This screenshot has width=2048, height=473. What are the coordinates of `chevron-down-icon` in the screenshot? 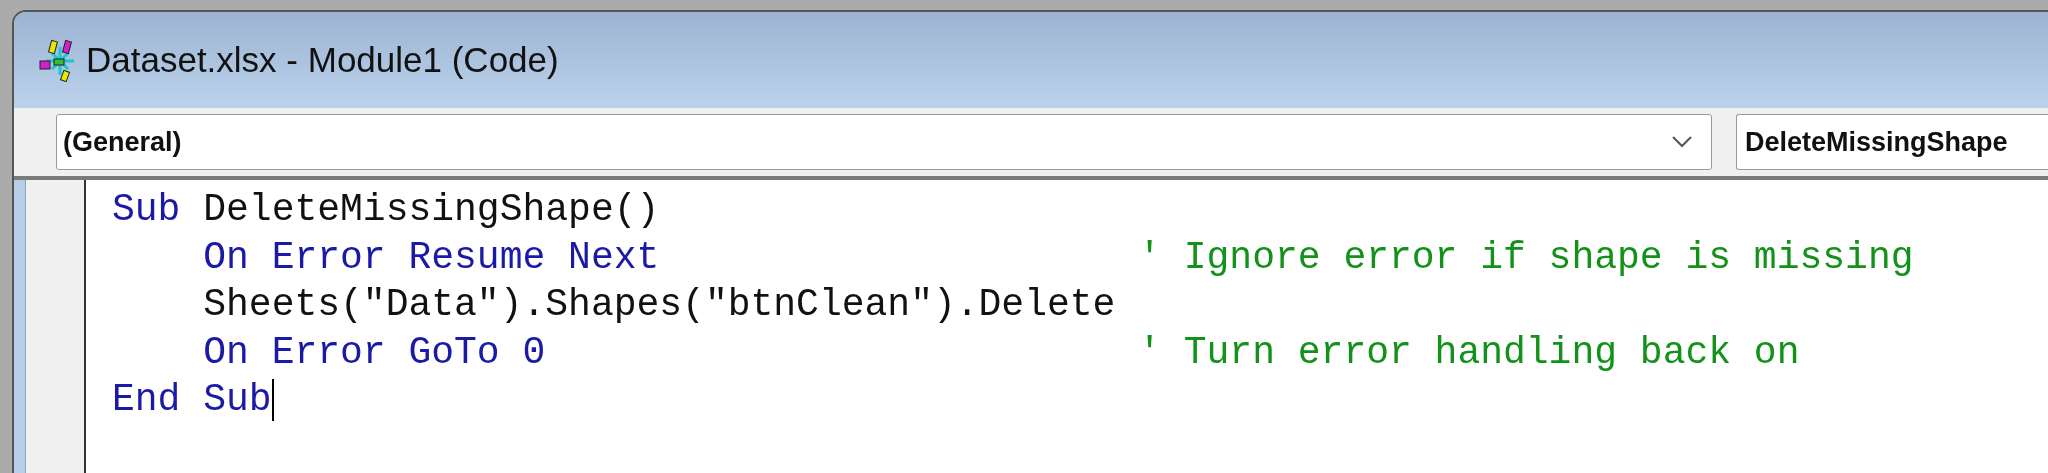 It's located at (1682, 142).